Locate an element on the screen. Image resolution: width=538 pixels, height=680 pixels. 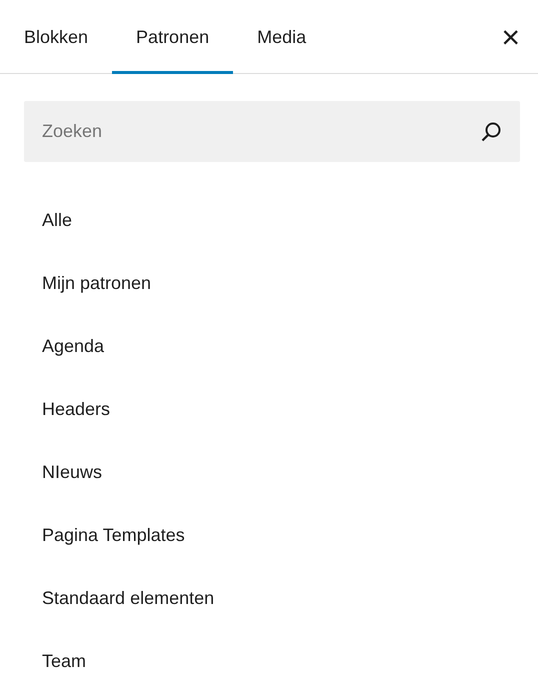
category-item: Mijn patronen is located at coordinates (97, 300).